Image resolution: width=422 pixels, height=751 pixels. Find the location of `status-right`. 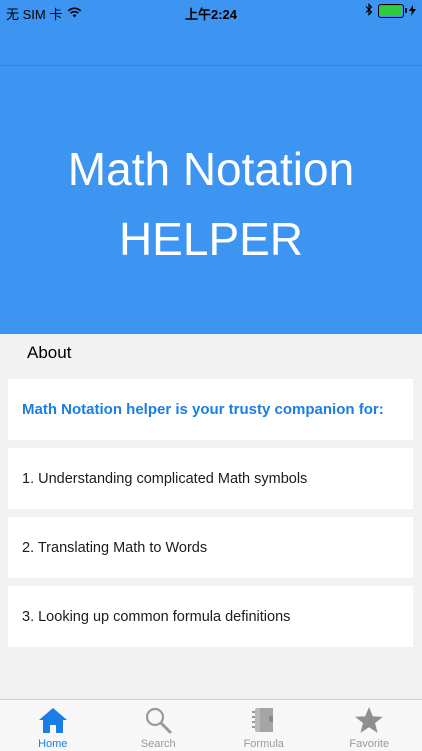

status-right is located at coordinates (390, 11).